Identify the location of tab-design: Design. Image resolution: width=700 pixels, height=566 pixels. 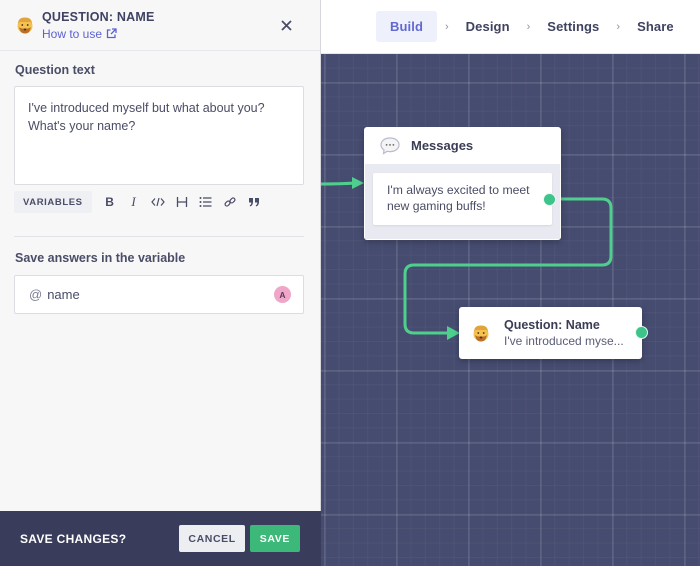
(488, 26).